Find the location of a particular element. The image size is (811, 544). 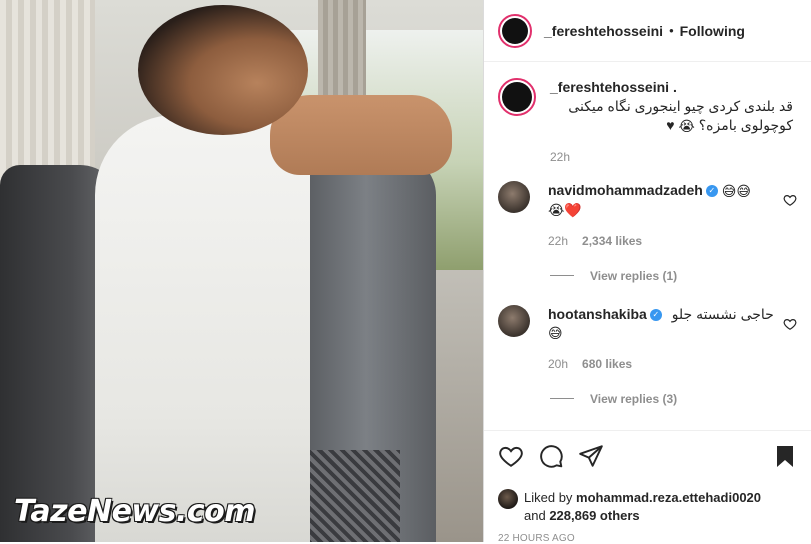

caption-text-line2: کوچولوی بامزه؟ is located at coordinates (745, 125).